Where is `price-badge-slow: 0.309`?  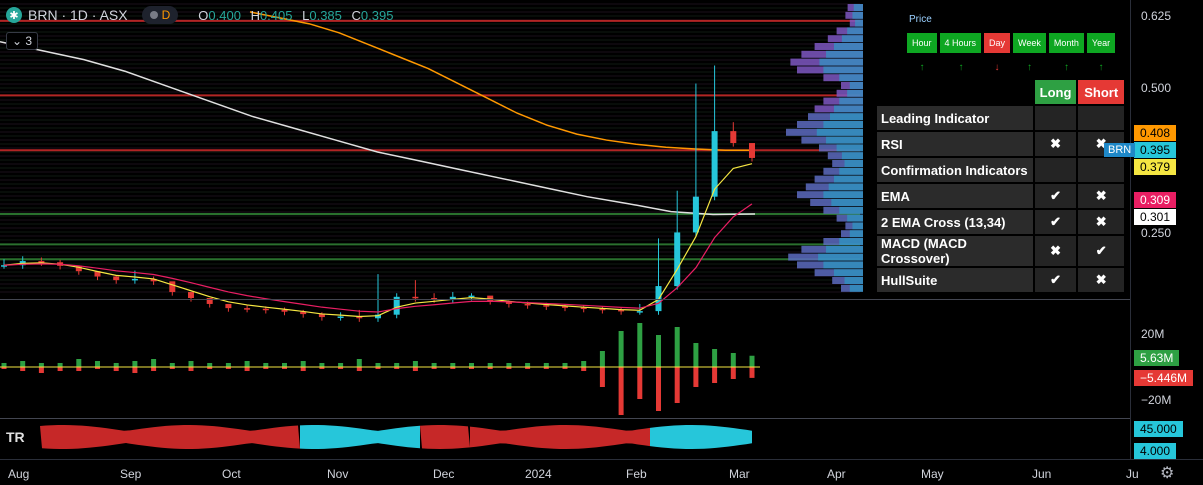
price-badge-slow: 0.309 is located at coordinates (1155, 200).